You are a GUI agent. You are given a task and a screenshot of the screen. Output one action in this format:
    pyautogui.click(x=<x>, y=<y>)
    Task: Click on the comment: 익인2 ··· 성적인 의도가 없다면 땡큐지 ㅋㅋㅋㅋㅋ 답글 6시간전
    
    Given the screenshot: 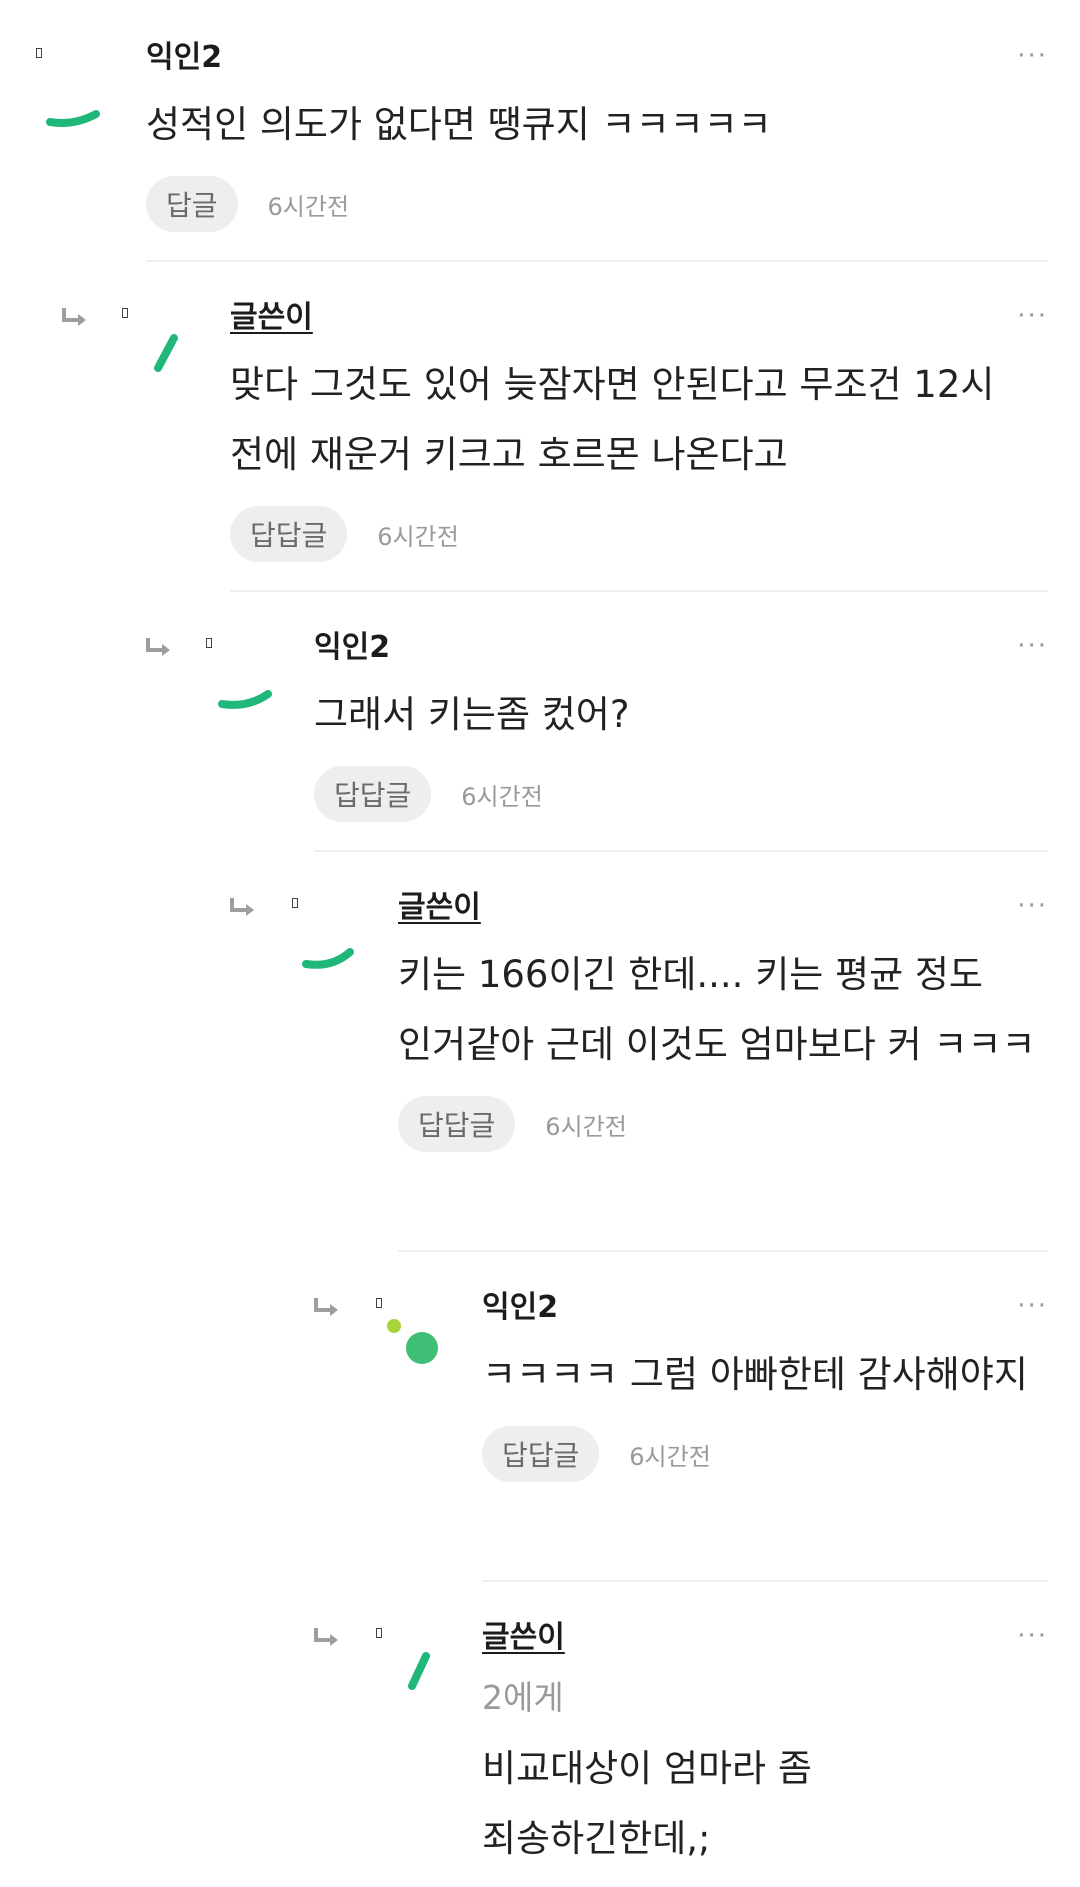 What is the action you would take?
    pyautogui.click(x=524, y=150)
    